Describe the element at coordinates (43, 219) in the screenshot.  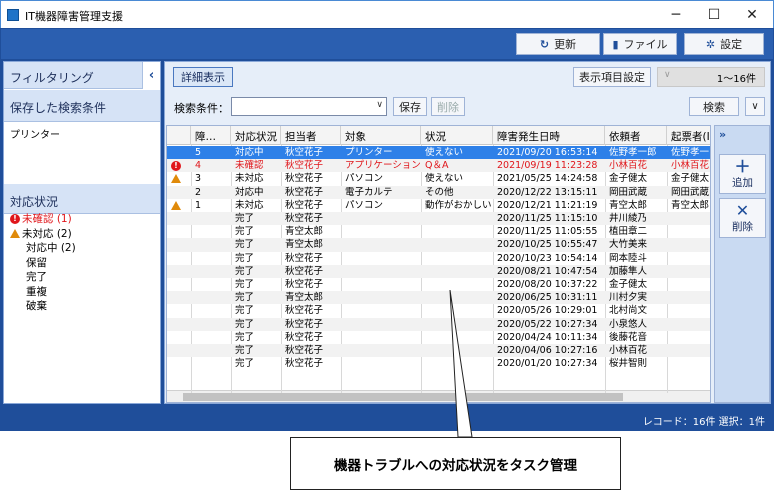
I see `status-item: ! 未確認 (1)` at that location.